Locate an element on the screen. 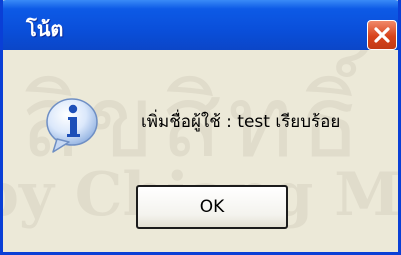  close-button is located at coordinates (382, 35).